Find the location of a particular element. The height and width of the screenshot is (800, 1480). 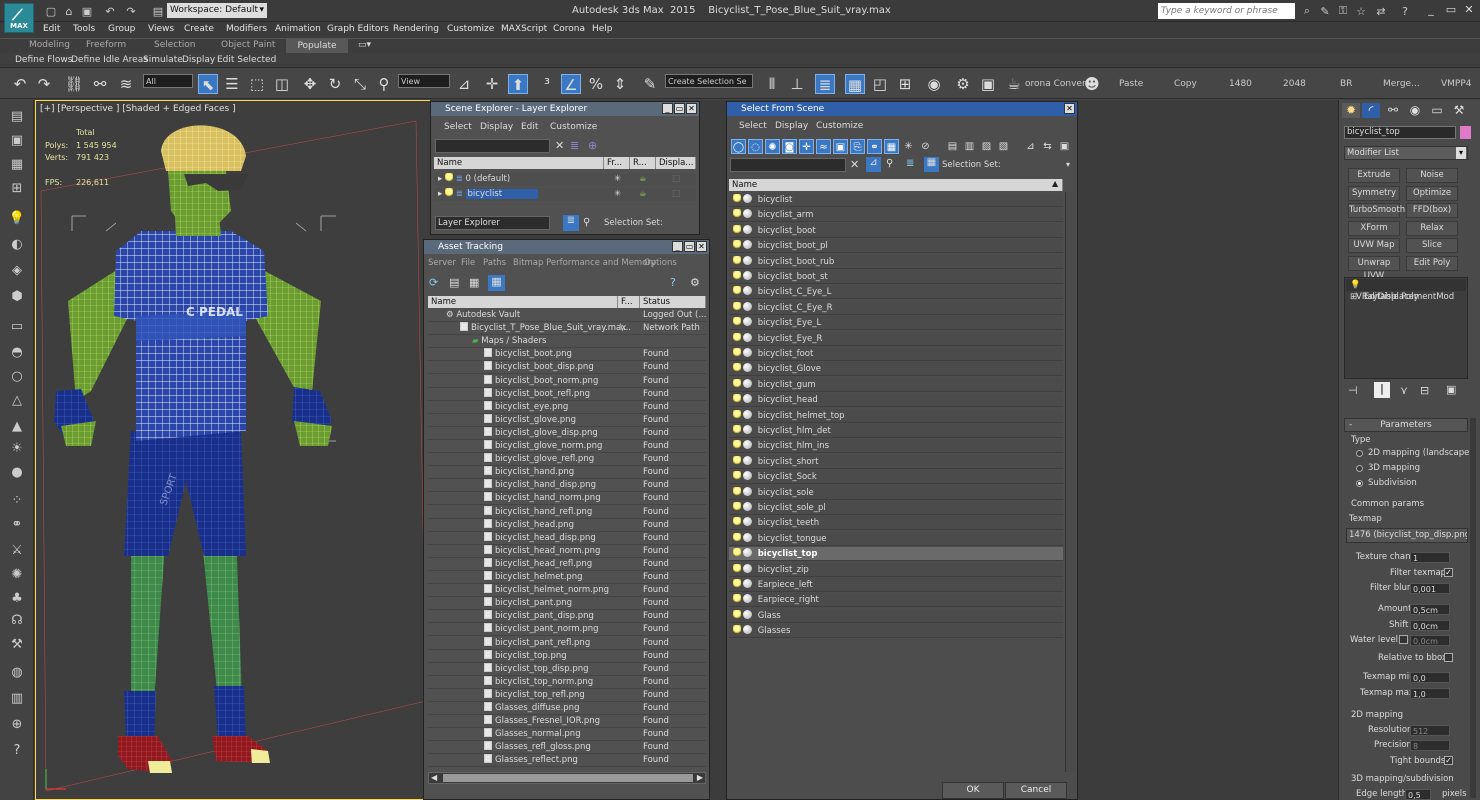

ribbon-tab-modeling: Modeling is located at coordinates (49, 45).